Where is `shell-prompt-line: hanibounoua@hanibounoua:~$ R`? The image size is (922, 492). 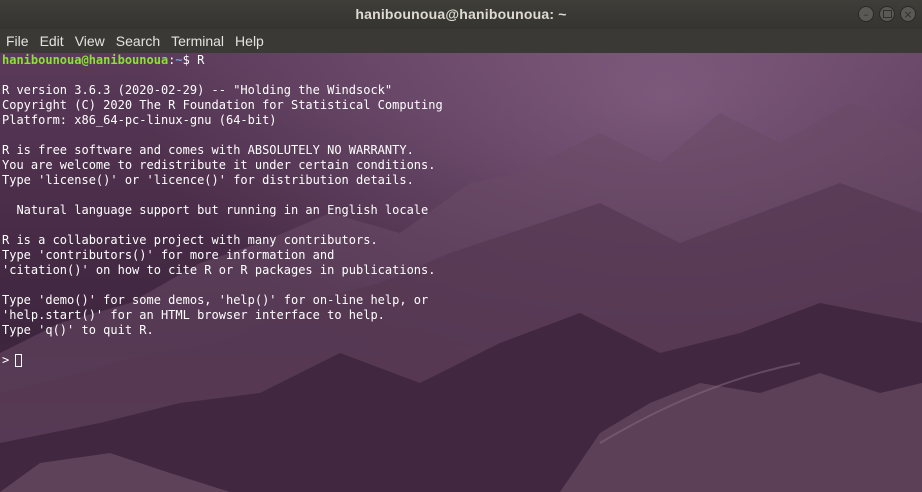
shell-prompt-line: hanibounoua@hanibounoua:~$ R is located at coordinates (222, 60).